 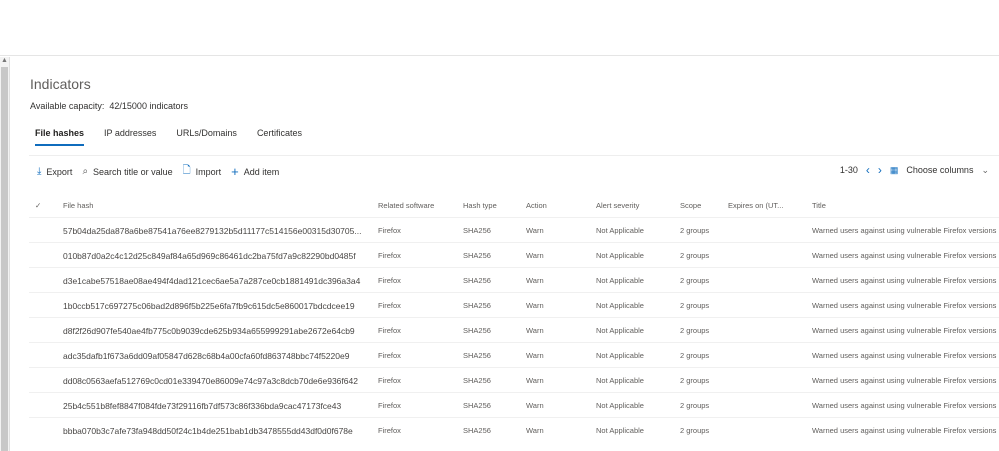 I want to click on add-item-button: + Add item, so click(x=255, y=171).